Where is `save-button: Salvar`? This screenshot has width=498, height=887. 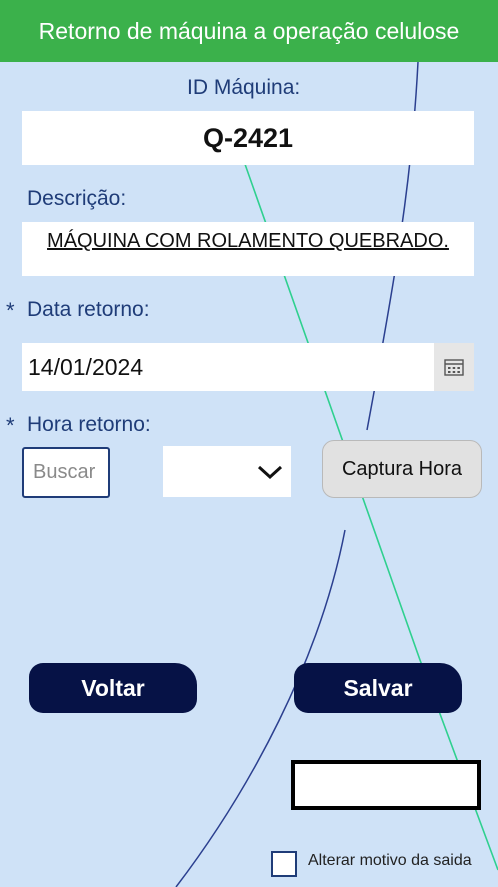
save-button: Salvar is located at coordinates (378, 688).